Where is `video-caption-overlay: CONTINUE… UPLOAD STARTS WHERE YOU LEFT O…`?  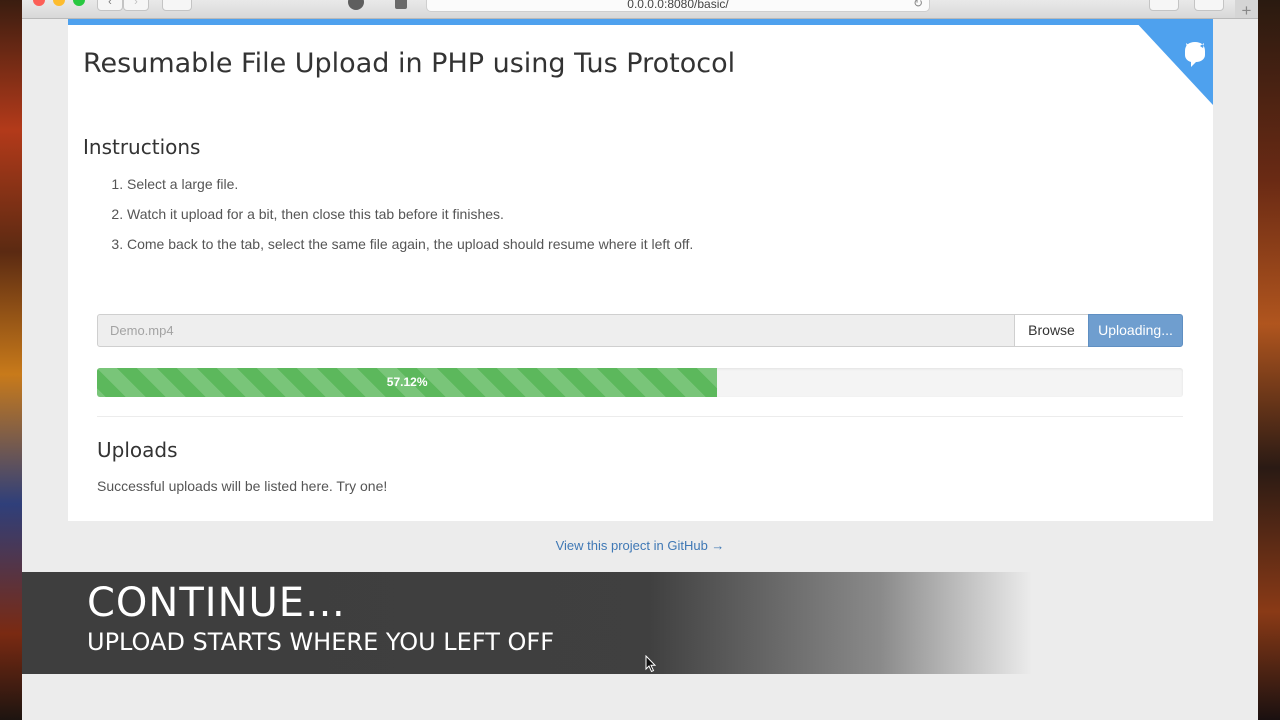 video-caption-overlay: CONTINUE… UPLOAD STARTS WHERE YOU LEFT O… is located at coordinates (527, 623).